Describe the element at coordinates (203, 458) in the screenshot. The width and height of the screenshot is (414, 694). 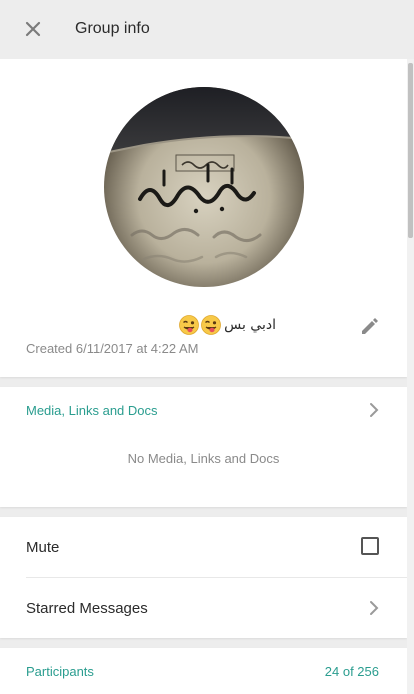
I see `media-empty-message: No Media, Links and Docs` at that location.